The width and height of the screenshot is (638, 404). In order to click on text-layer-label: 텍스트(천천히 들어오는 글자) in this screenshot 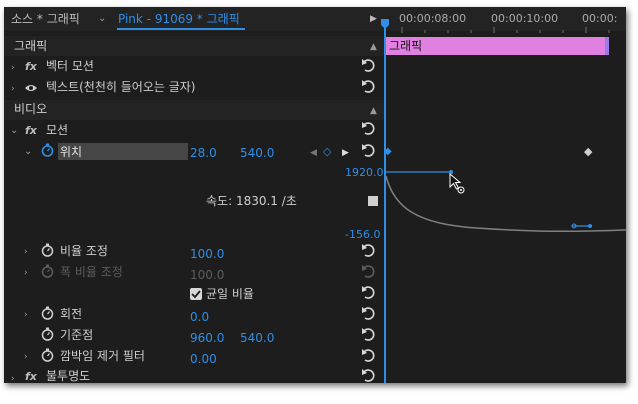, I will do `click(121, 87)`.